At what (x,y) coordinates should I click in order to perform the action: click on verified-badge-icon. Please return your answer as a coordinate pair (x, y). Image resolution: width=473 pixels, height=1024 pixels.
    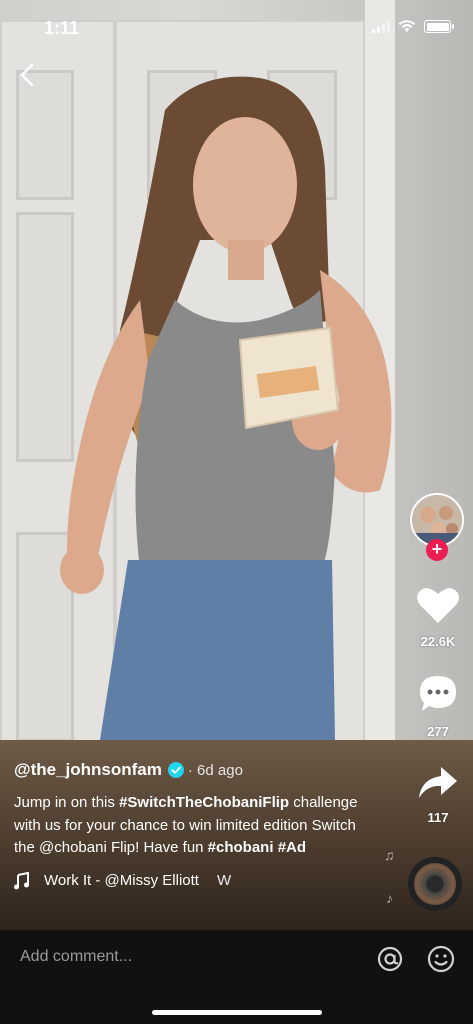
    Looking at the image, I should click on (175, 770).